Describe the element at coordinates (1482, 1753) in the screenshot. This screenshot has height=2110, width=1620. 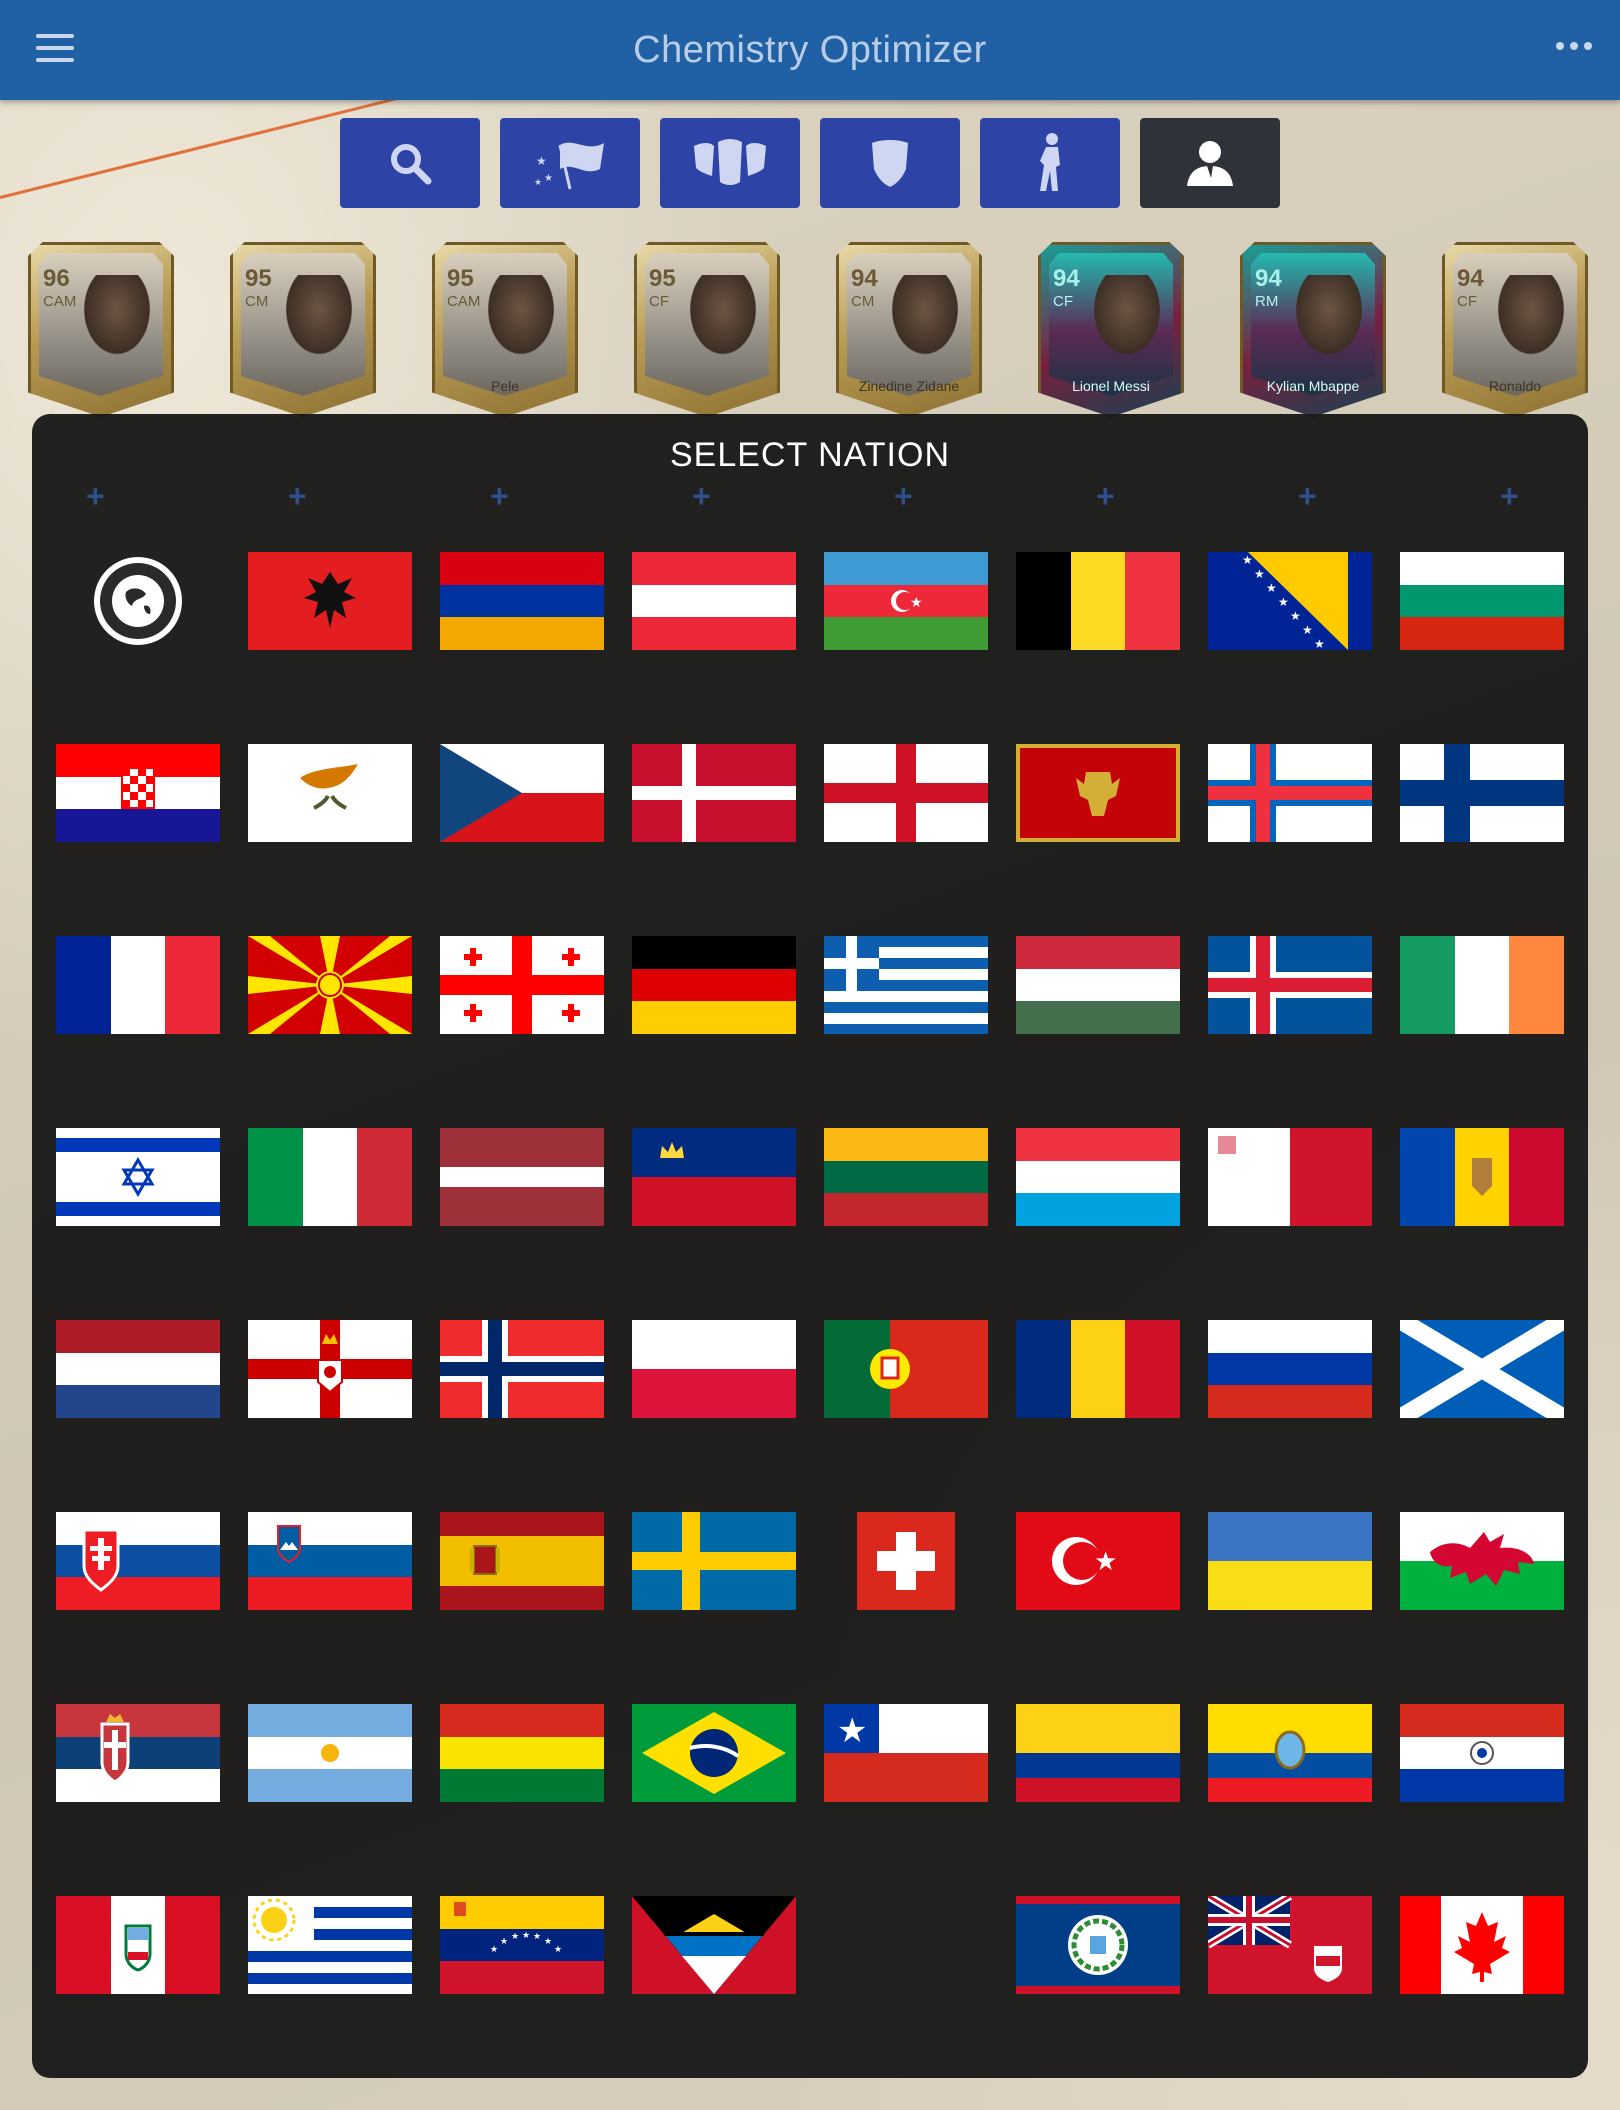
I see `flag-paraguay` at that location.